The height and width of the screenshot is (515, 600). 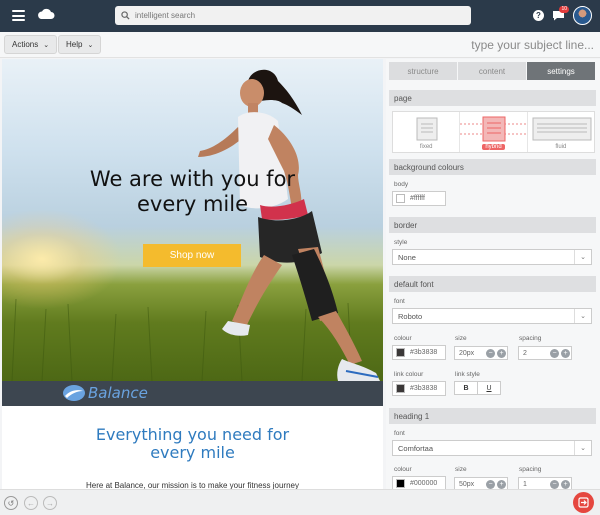 I want to click on default-colour-swatch, so click(x=400, y=352).